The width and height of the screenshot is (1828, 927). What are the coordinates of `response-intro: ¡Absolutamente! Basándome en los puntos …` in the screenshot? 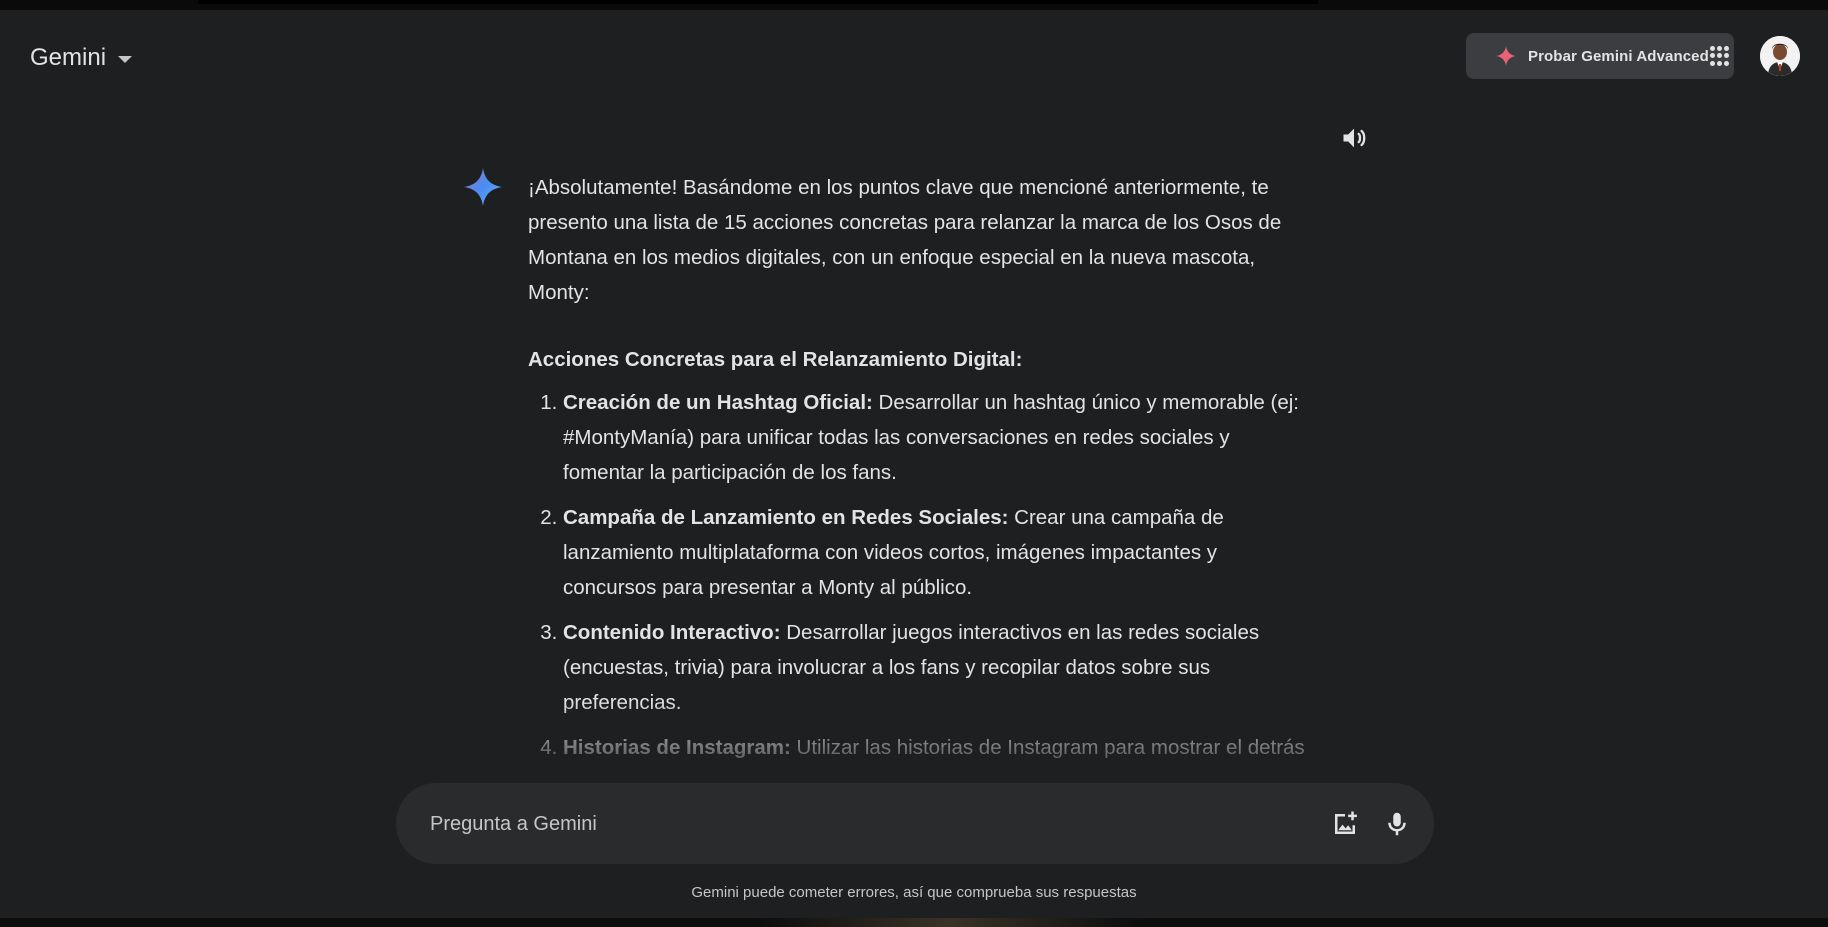 It's located at (905, 240).